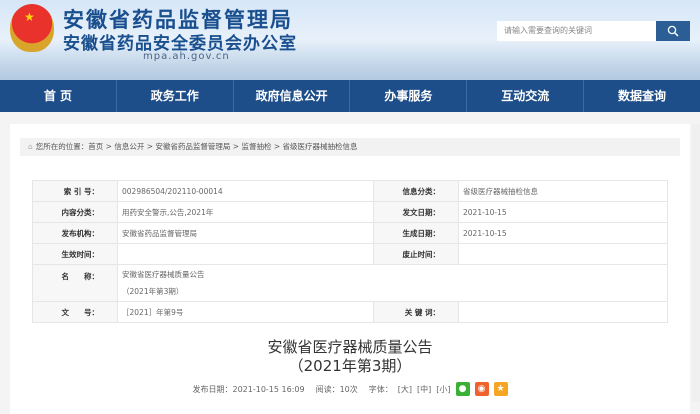 The height and width of the screenshot is (414, 700). What do you see at coordinates (129, 146) in the screenshot?
I see `breadcrumb-info: 信息公开` at bounding box center [129, 146].